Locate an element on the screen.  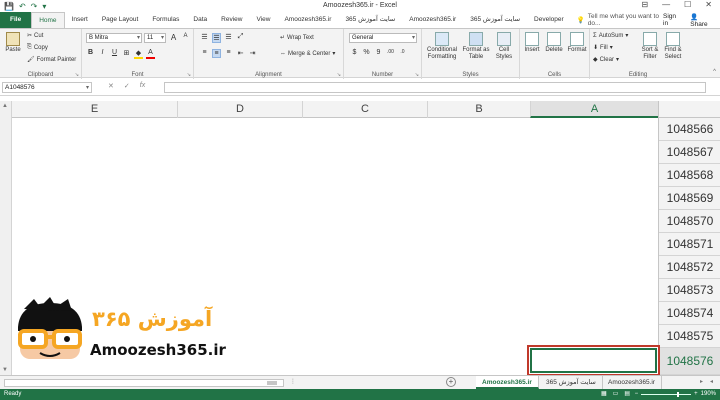
wrap-text-button: ↵ Wrap Text is located at coordinates (297, 38).